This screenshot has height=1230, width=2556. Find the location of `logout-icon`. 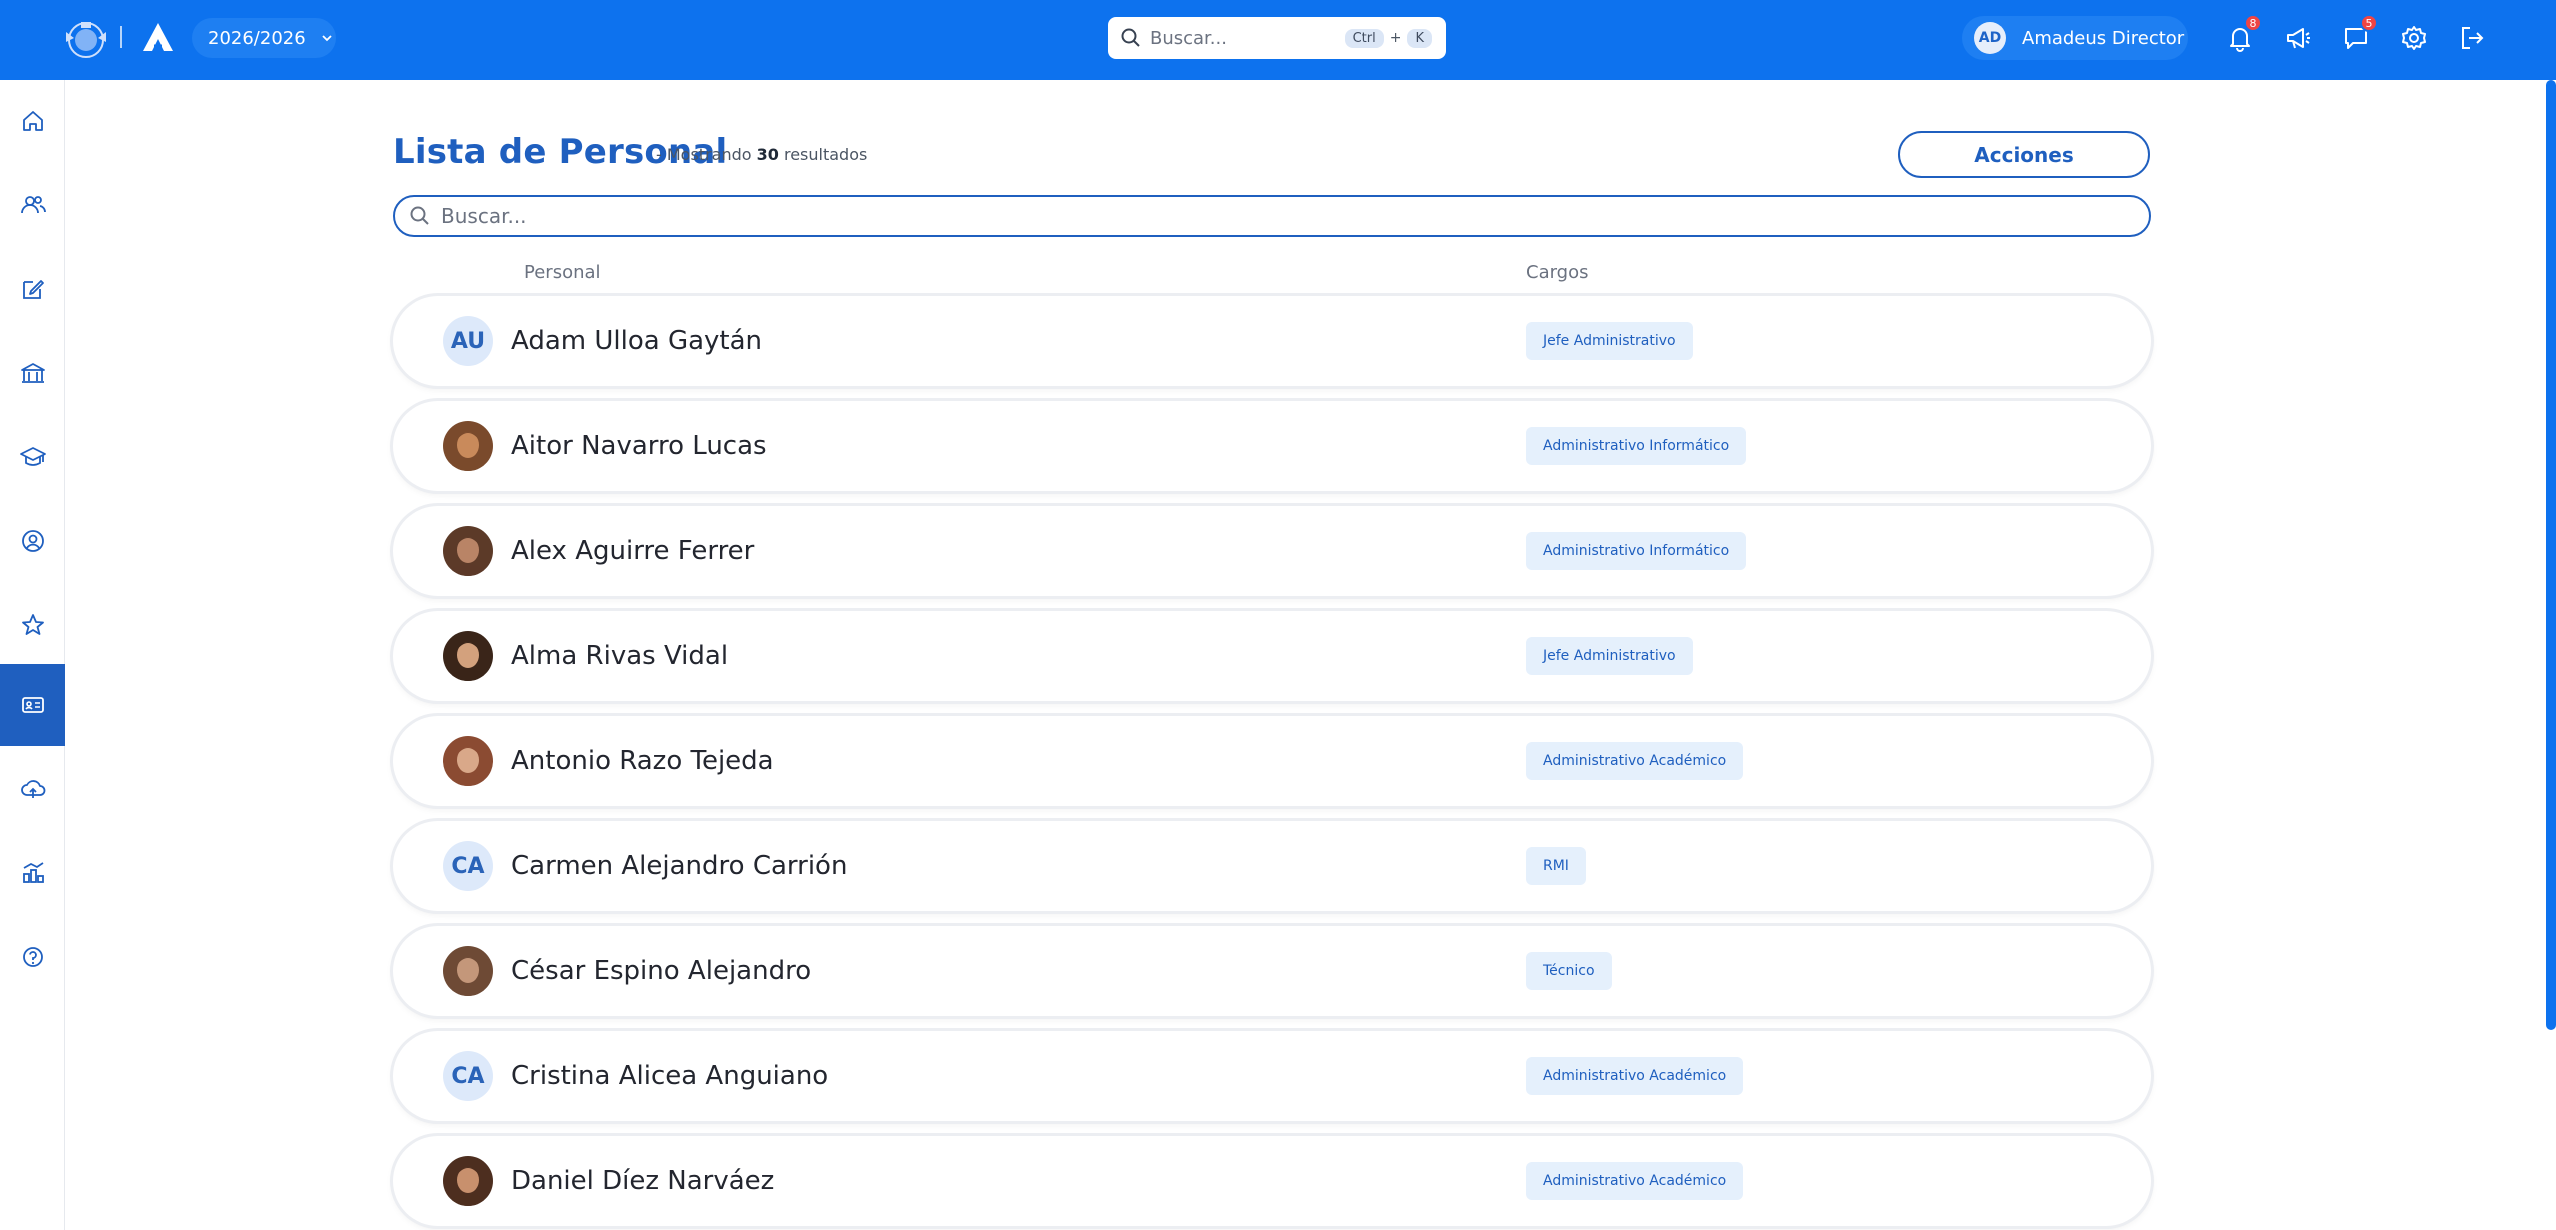

logout-icon is located at coordinates (2473, 38).